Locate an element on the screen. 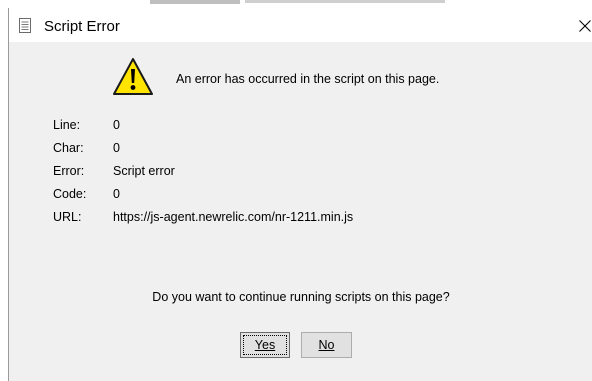 Image resolution: width=592 pixels, height=381 pixels. detail-value: Script error is located at coordinates (144, 171).